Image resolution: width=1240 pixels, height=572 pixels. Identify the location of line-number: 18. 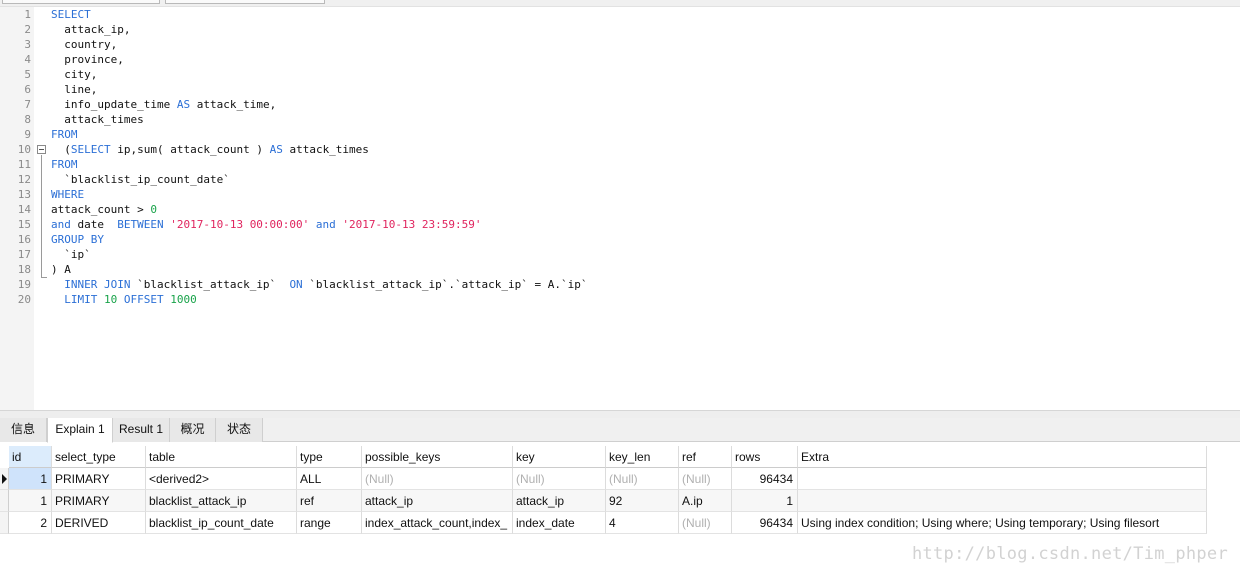
(24, 269).